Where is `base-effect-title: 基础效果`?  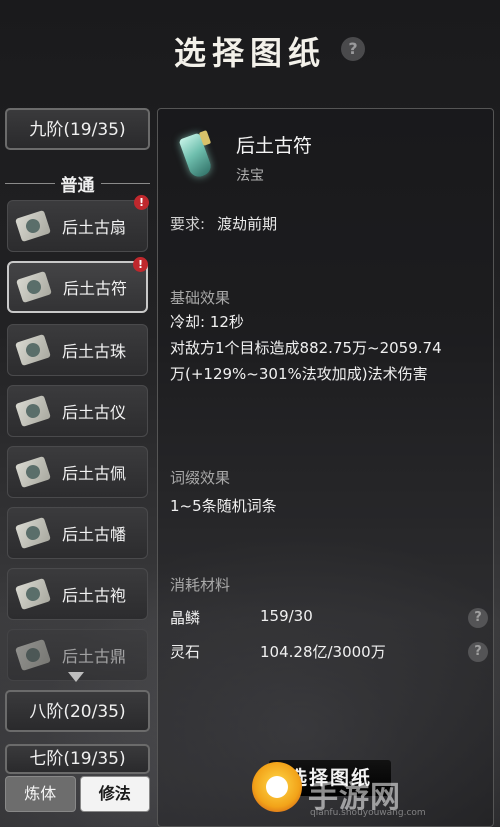
base-effect-title: 基础效果 is located at coordinates (200, 298).